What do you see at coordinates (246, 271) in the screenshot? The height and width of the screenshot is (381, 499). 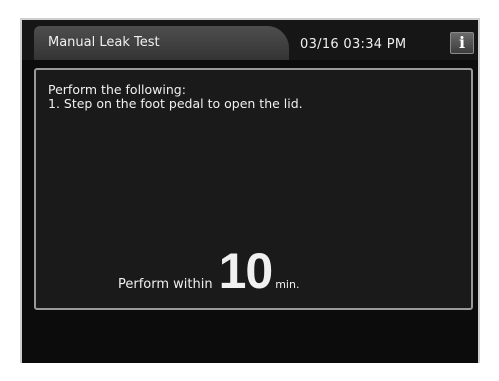 I see `timer-value: 10` at bounding box center [246, 271].